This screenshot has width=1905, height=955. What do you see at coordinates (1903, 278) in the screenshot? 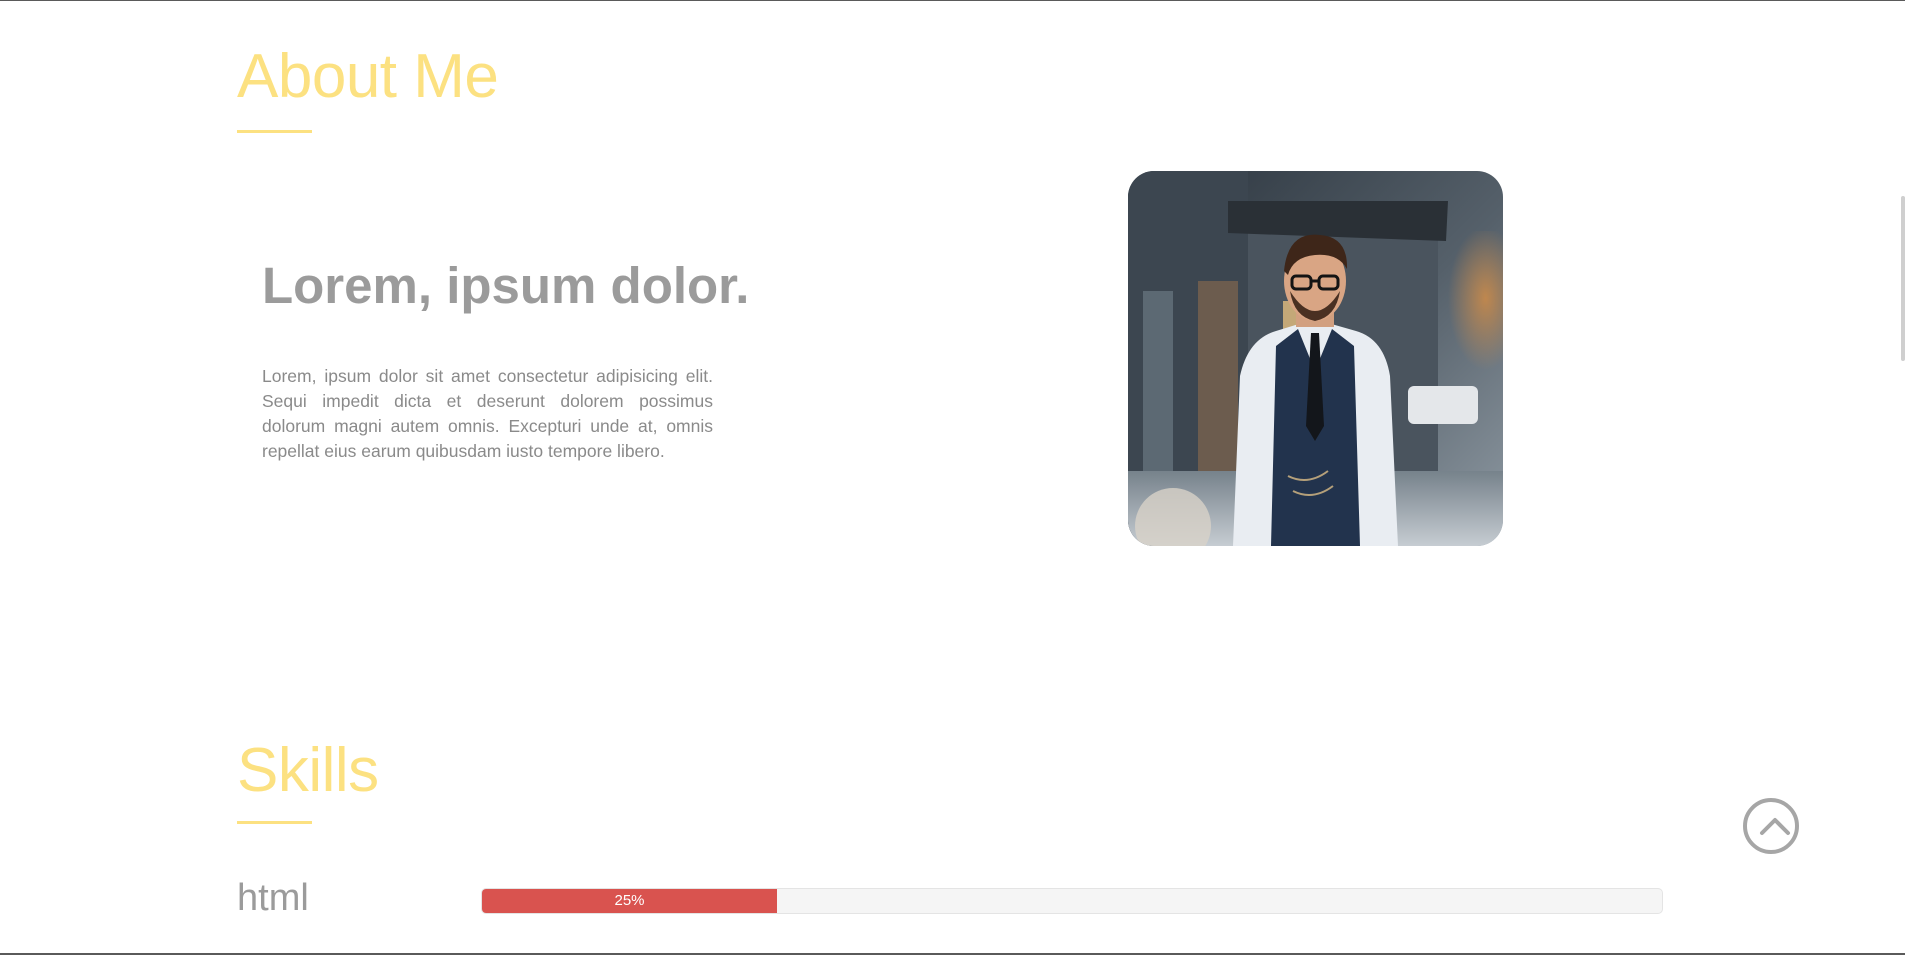
I see `page-scrollbar` at bounding box center [1903, 278].